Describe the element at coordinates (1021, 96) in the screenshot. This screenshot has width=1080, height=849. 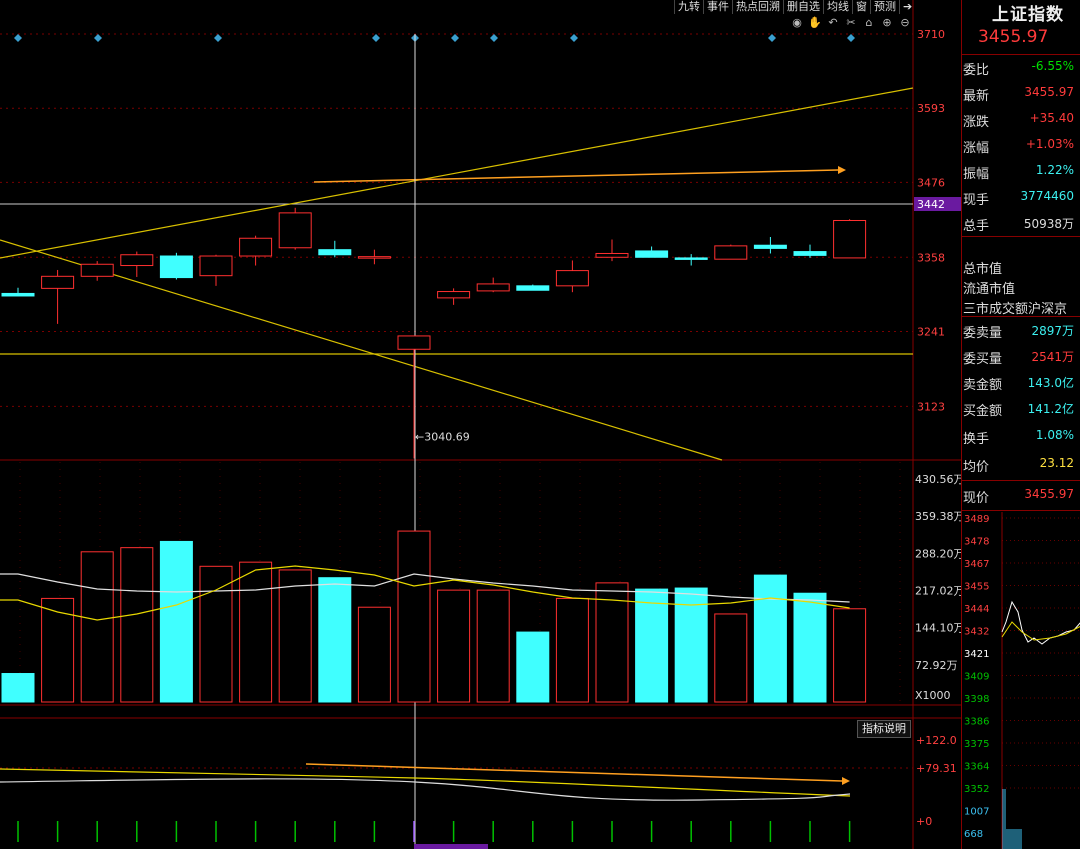
I see `quote-row: 最新 3455.97` at that location.